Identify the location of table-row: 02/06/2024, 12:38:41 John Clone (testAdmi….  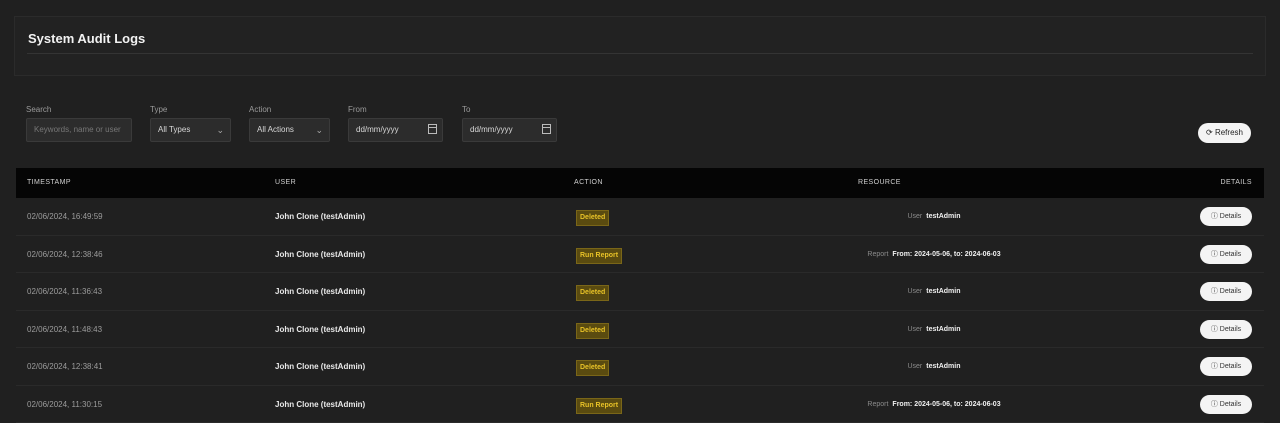
(640, 367).